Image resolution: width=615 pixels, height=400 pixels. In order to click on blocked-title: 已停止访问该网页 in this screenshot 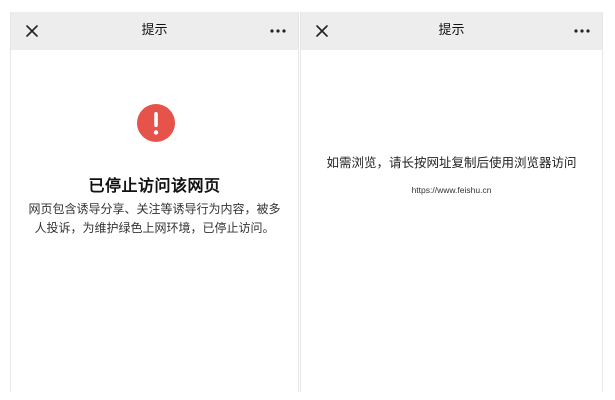, I will do `click(154, 185)`.